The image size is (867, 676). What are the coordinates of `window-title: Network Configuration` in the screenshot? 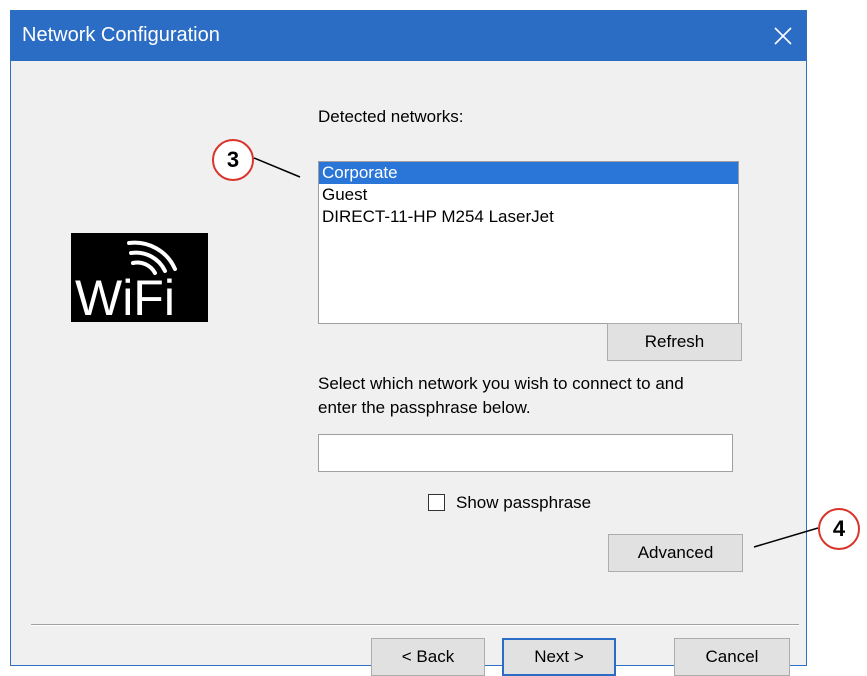 It's located at (121, 35).